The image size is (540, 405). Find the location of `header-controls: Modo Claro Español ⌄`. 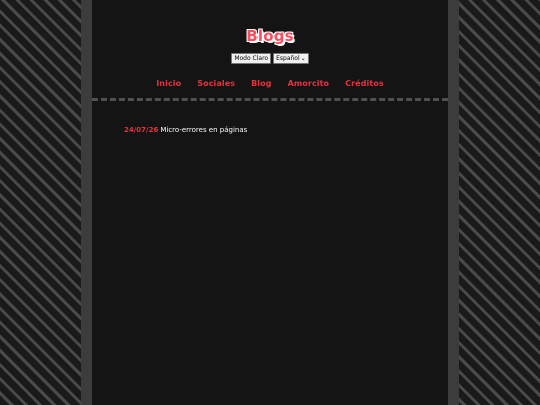

header-controls: Modo Claro Español ⌄ is located at coordinates (270, 58).